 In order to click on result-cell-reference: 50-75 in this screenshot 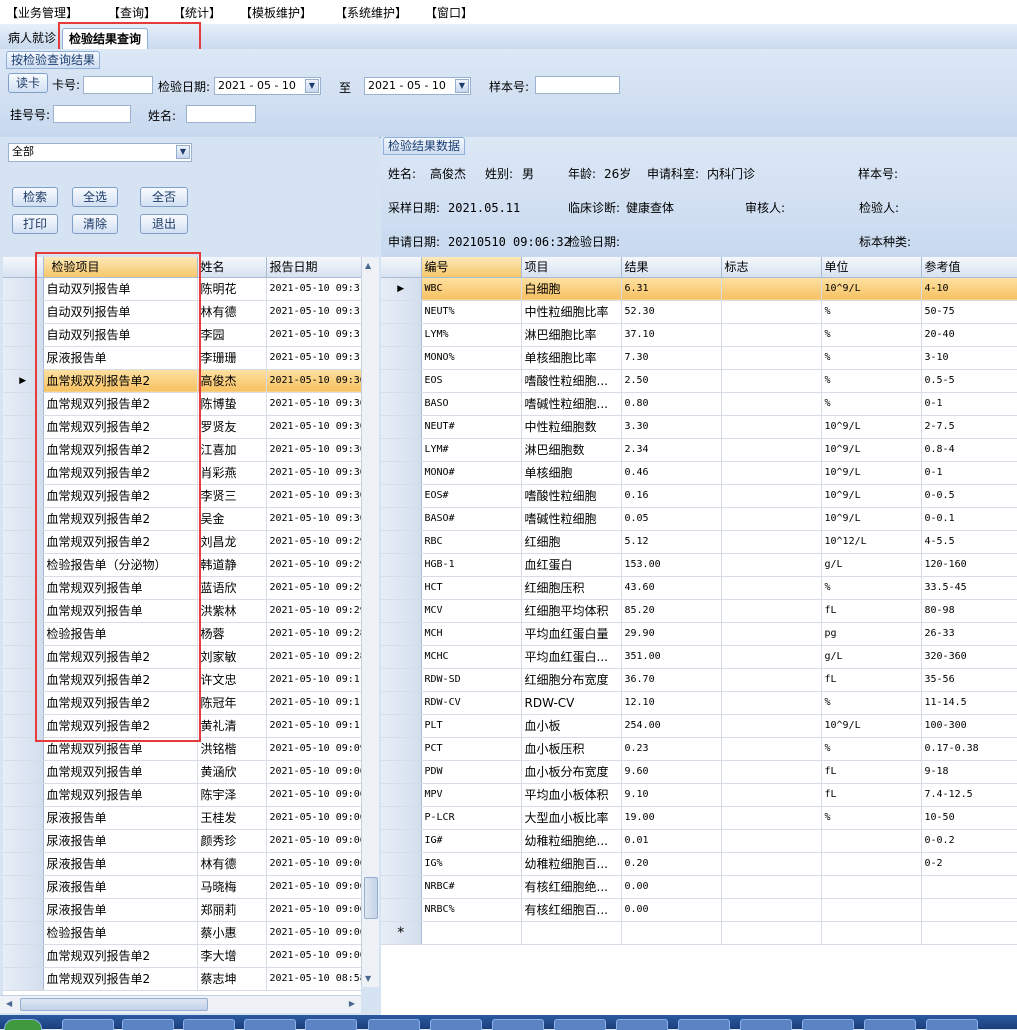, I will do `click(969, 312)`.